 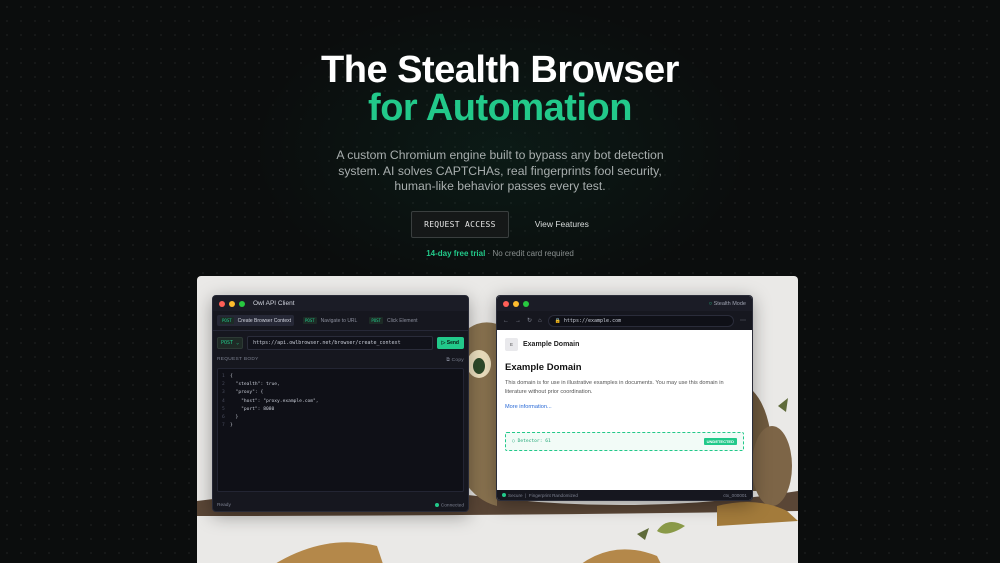 What do you see at coordinates (340, 303) in the screenshot?
I see `api-window-titlebar: Owl API Client` at bounding box center [340, 303].